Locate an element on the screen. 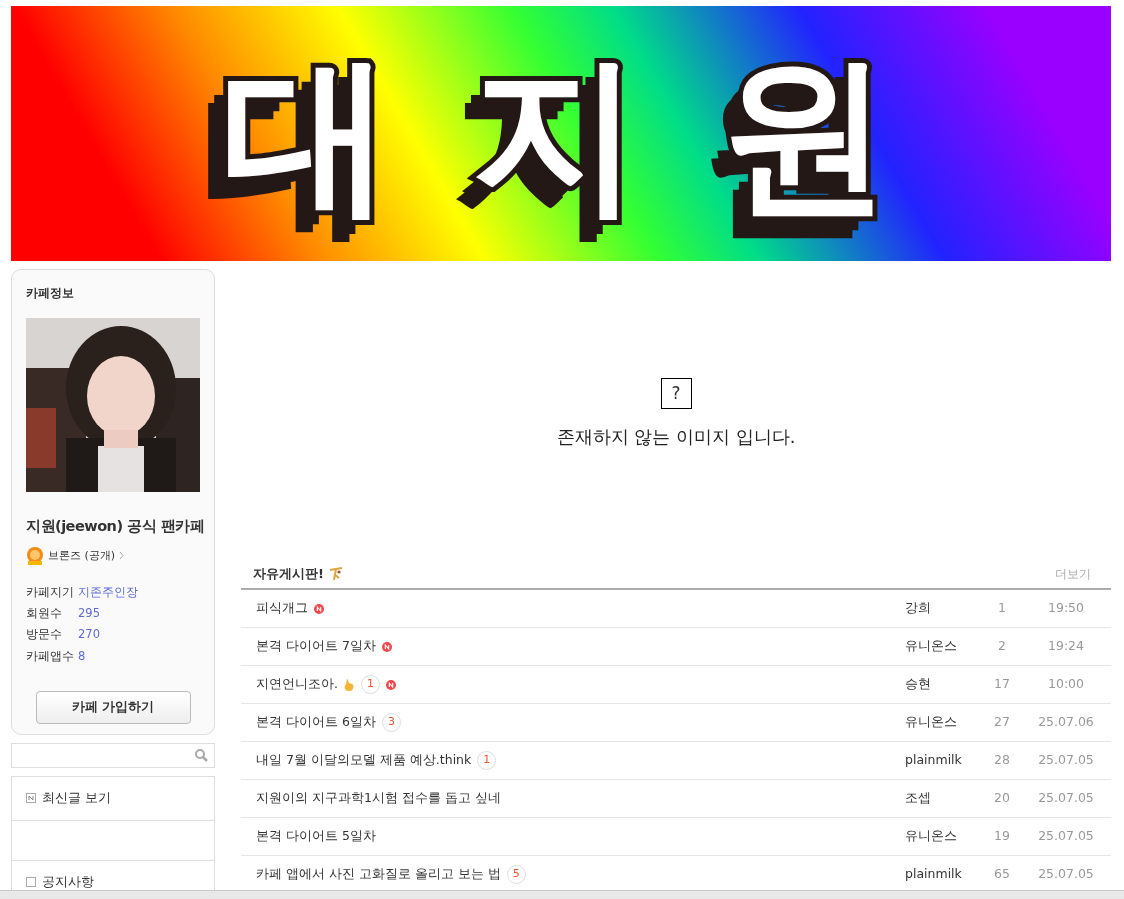 The width and height of the screenshot is (1124, 899). panel-heading: 카페정보 is located at coordinates (50, 293).